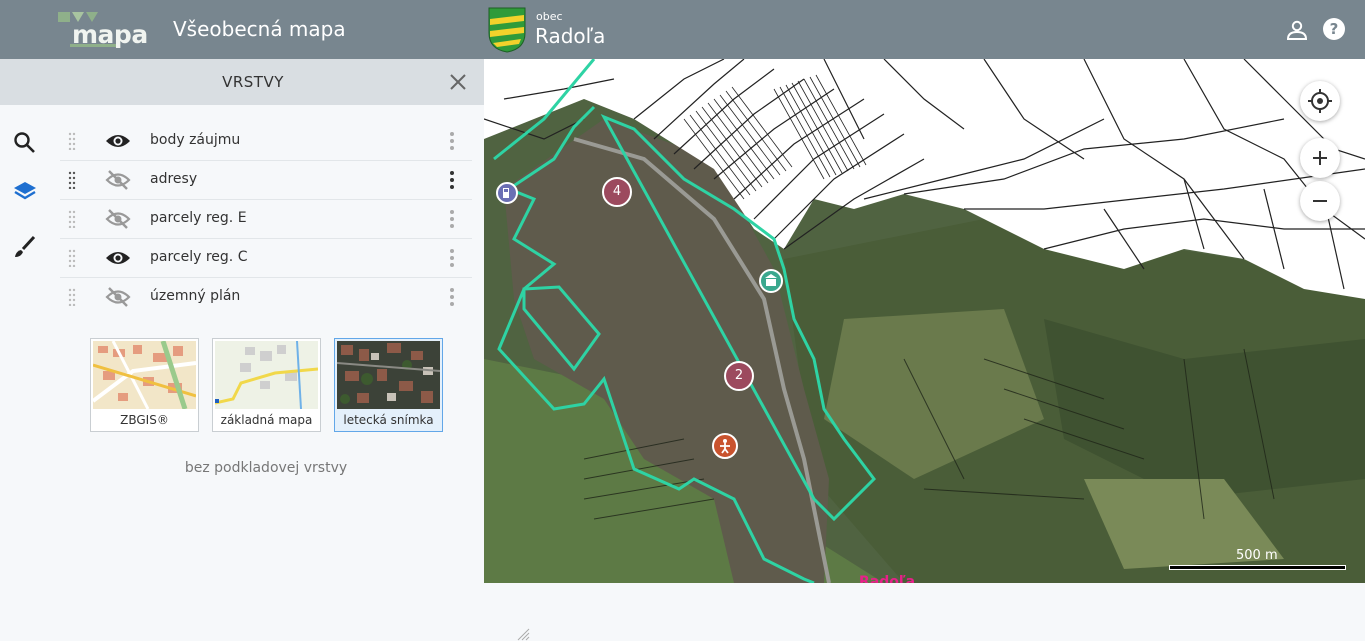  Describe the element at coordinates (570, 36) in the screenshot. I see `municipality-name: Radoľa` at that location.